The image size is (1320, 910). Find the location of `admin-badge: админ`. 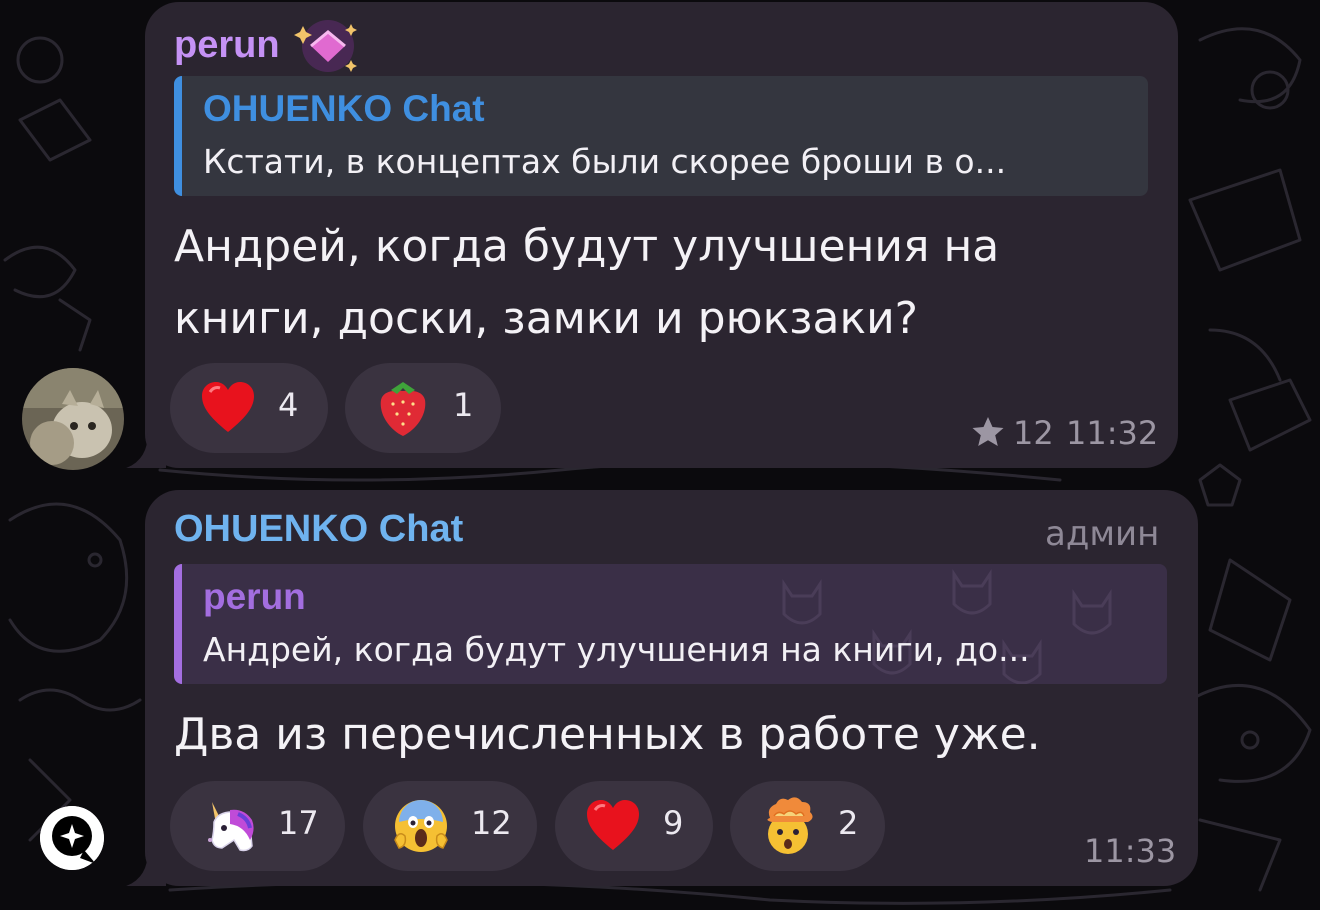

admin-badge: админ is located at coordinates (1102, 534).